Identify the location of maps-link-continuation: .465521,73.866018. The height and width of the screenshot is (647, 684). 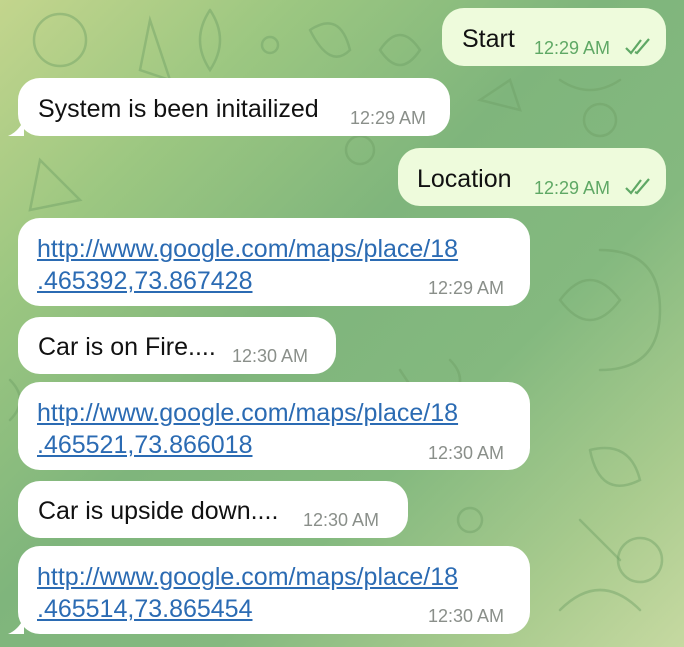
(247, 445).